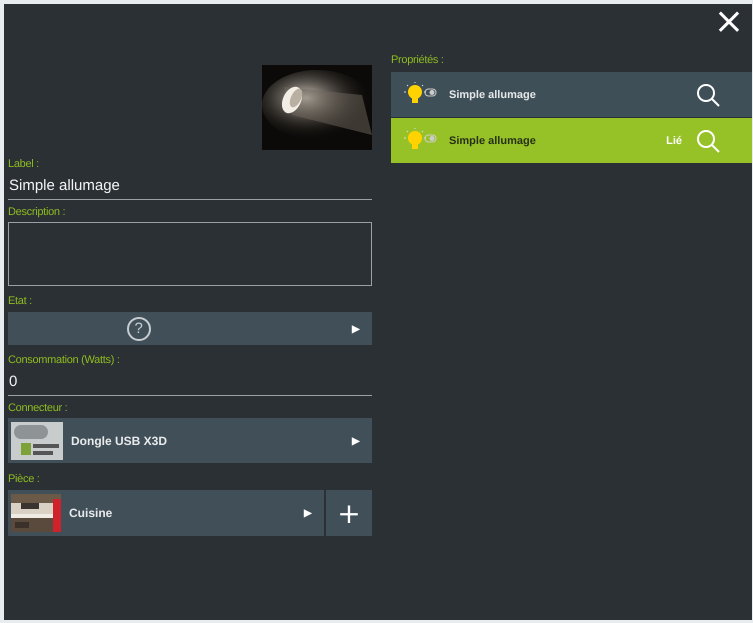 This screenshot has height=623, width=753. I want to click on field-caption: Pièce :, so click(24, 479).